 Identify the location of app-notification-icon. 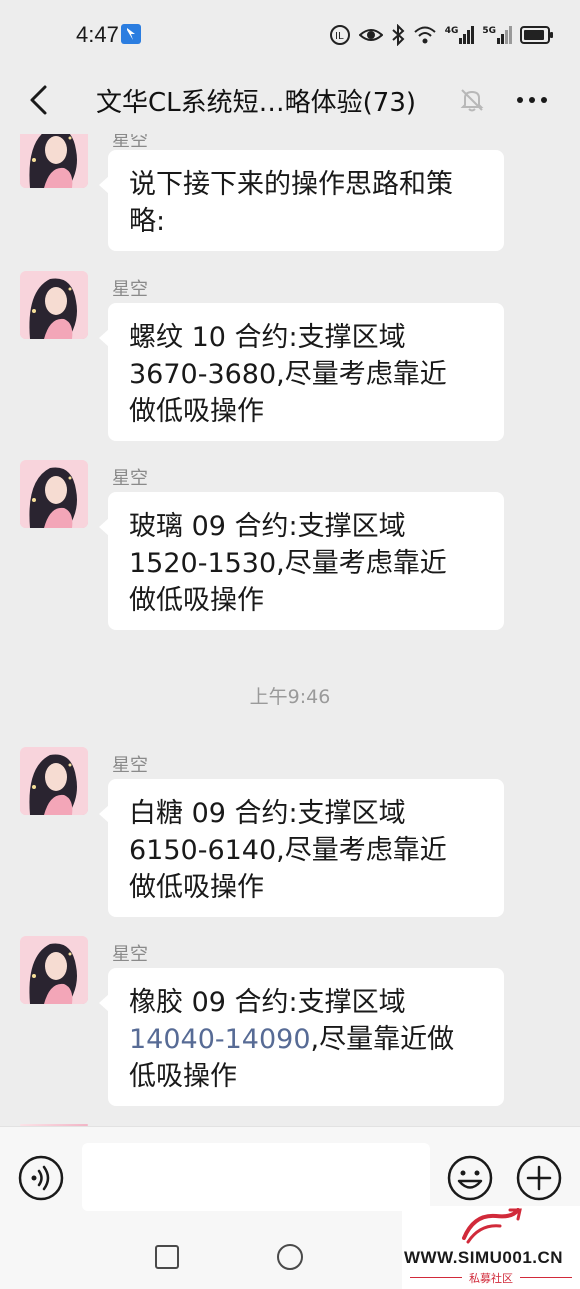
(131, 34).